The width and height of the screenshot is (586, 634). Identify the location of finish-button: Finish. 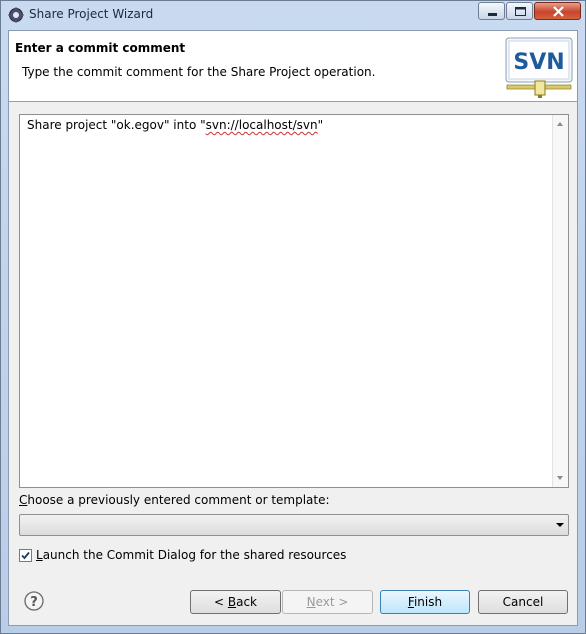
(425, 602).